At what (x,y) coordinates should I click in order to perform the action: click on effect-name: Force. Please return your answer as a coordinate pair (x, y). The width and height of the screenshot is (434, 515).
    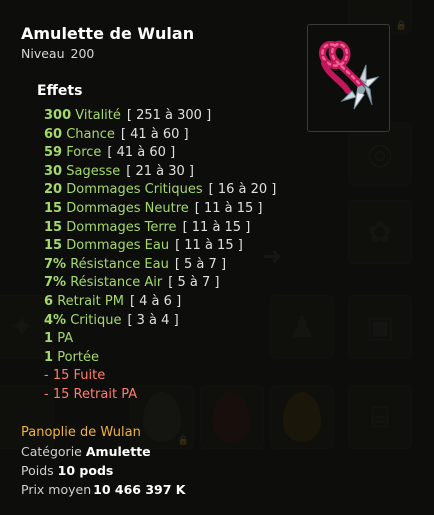
    Looking at the image, I should click on (84, 153).